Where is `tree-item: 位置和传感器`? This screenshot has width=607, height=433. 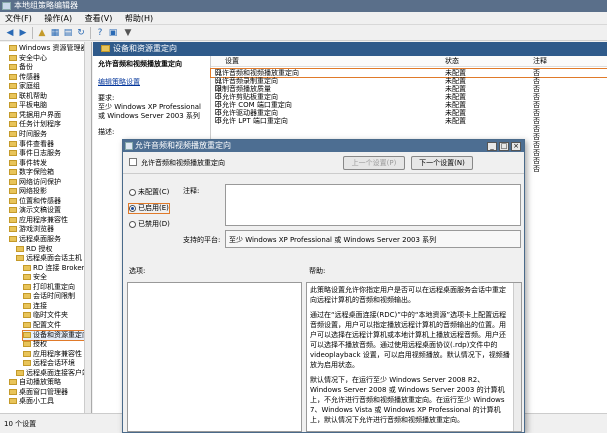 tree-item: 位置和传感器 is located at coordinates (35, 201).